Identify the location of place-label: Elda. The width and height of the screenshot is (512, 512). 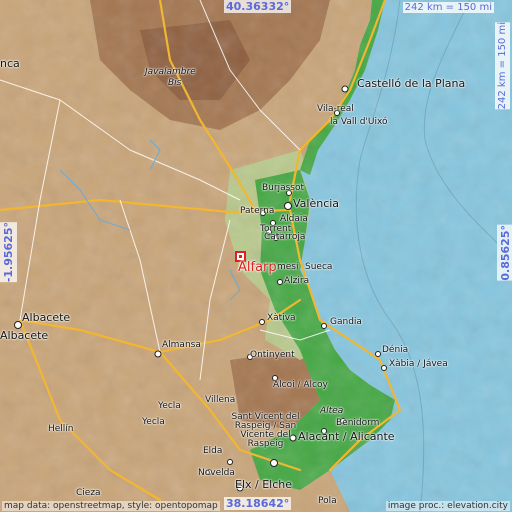
(213, 451).